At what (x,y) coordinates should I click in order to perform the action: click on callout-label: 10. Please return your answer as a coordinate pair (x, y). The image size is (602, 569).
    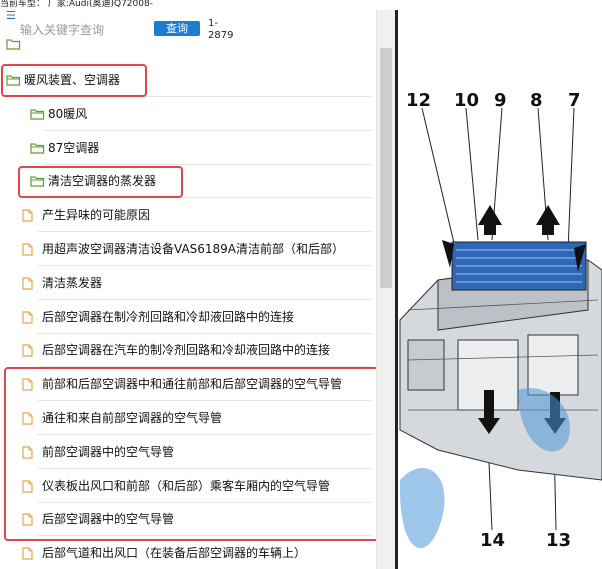
    Looking at the image, I should click on (467, 100).